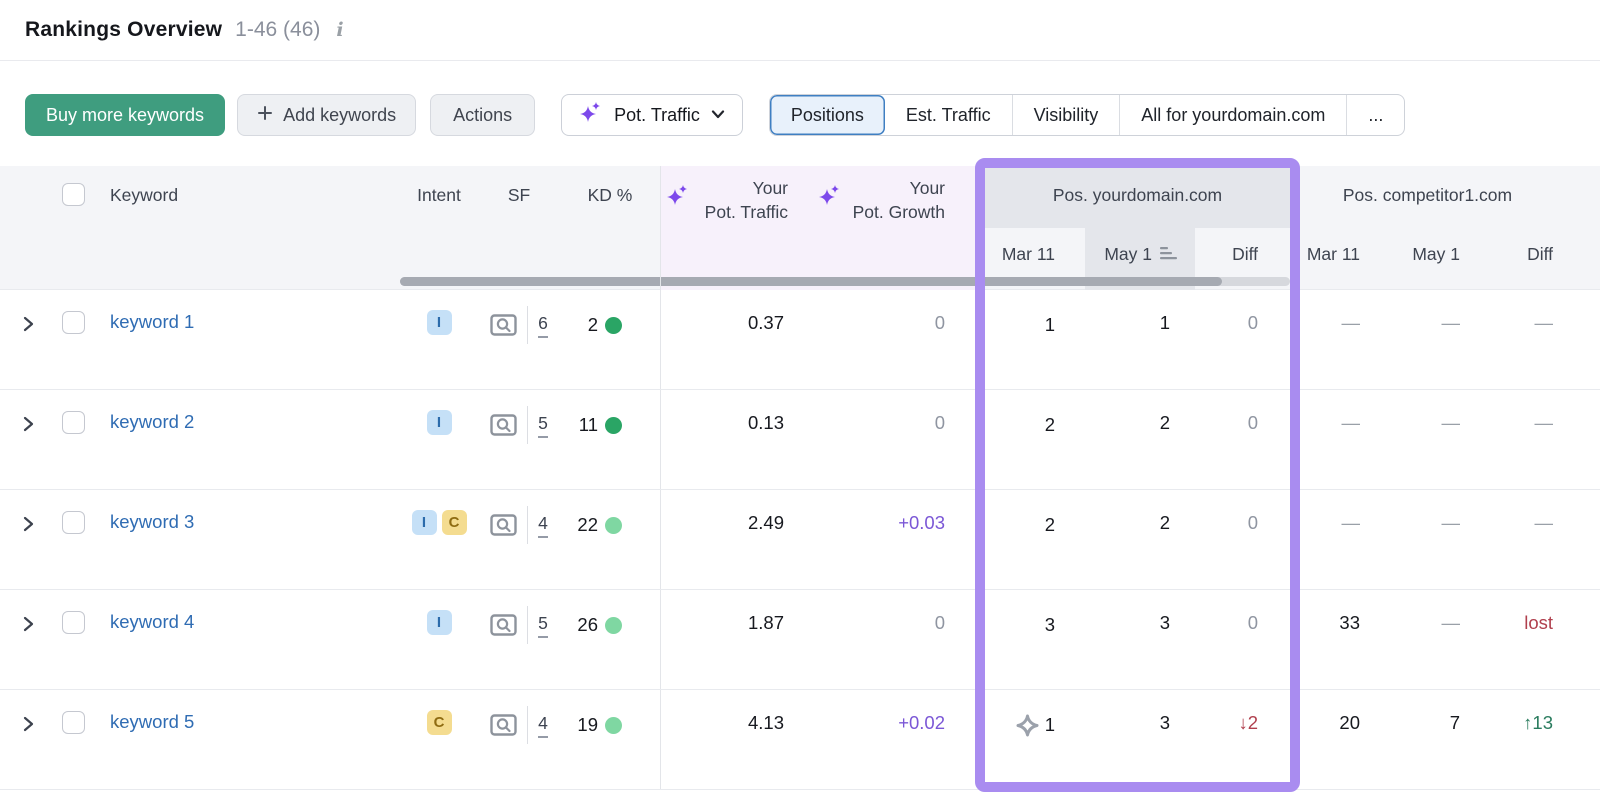  What do you see at coordinates (894, 200) in the screenshot?
I see `column-header-pot-growth: Your Pot. Growth` at bounding box center [894, 200].